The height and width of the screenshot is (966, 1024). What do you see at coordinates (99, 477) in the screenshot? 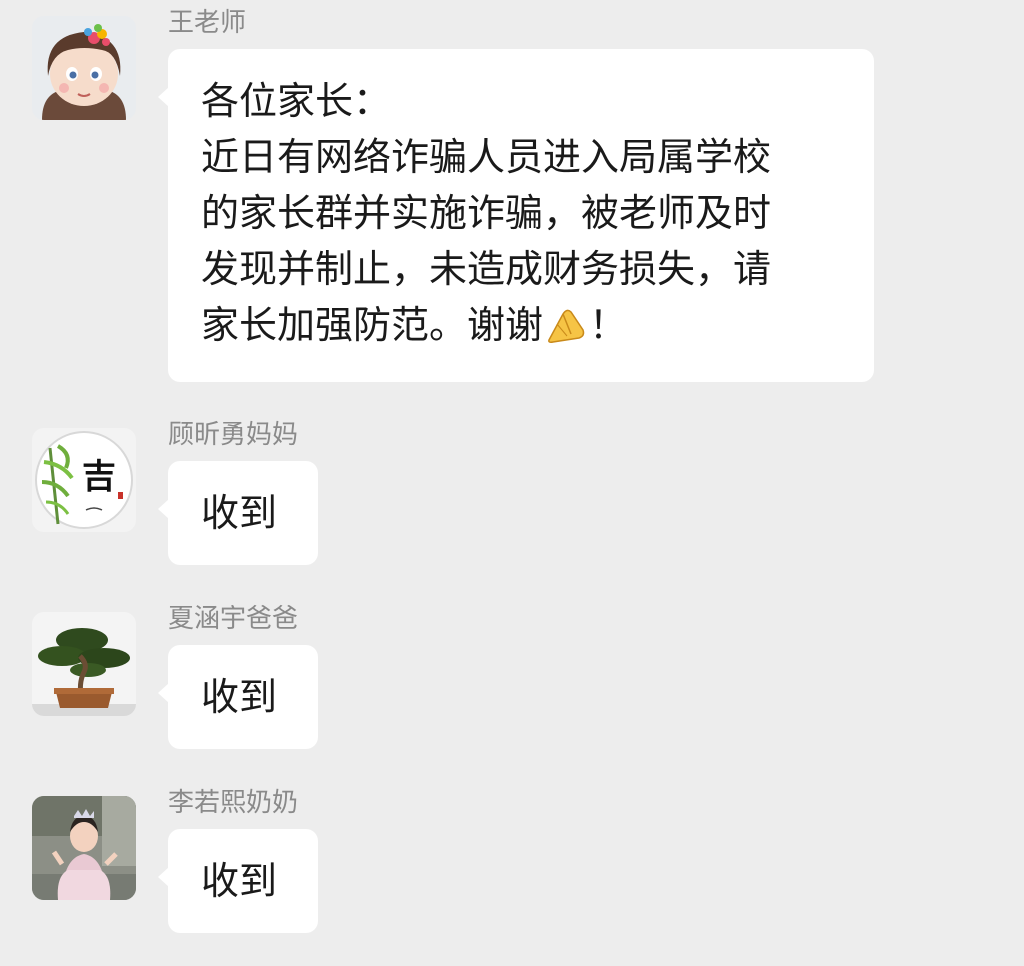
I see `svg-text: 吉` at bounding box center [99, 477].